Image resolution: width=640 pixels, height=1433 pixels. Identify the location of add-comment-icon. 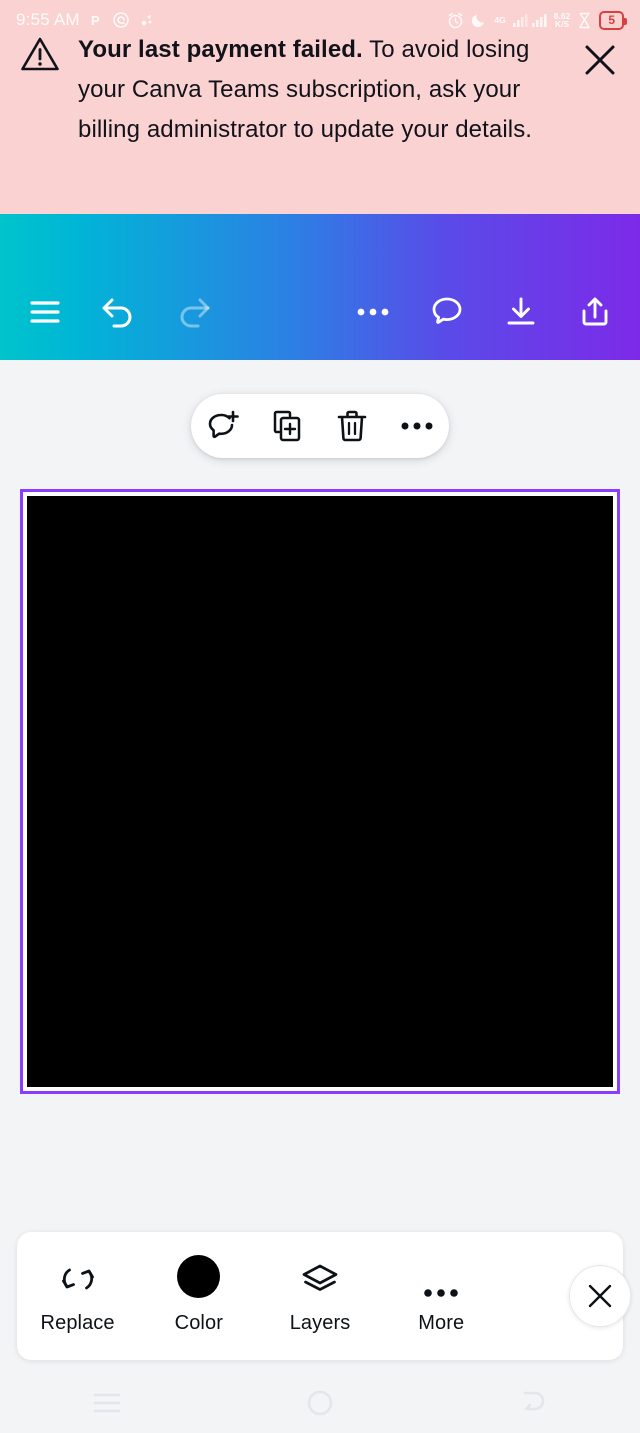
(223, 426).